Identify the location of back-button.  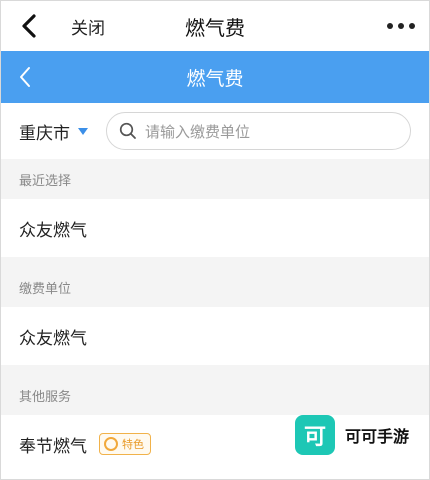
(29, 26).